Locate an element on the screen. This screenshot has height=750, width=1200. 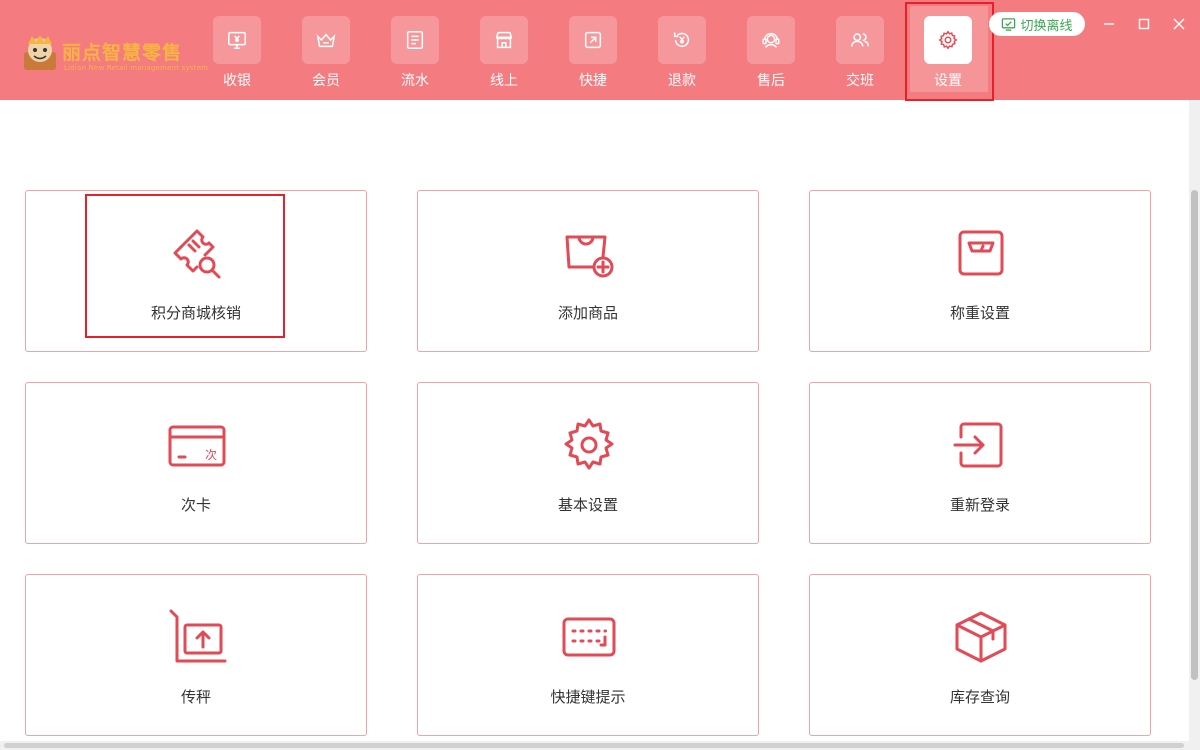
card-label: 积分商城核销 is located at coordinates (195, 313).